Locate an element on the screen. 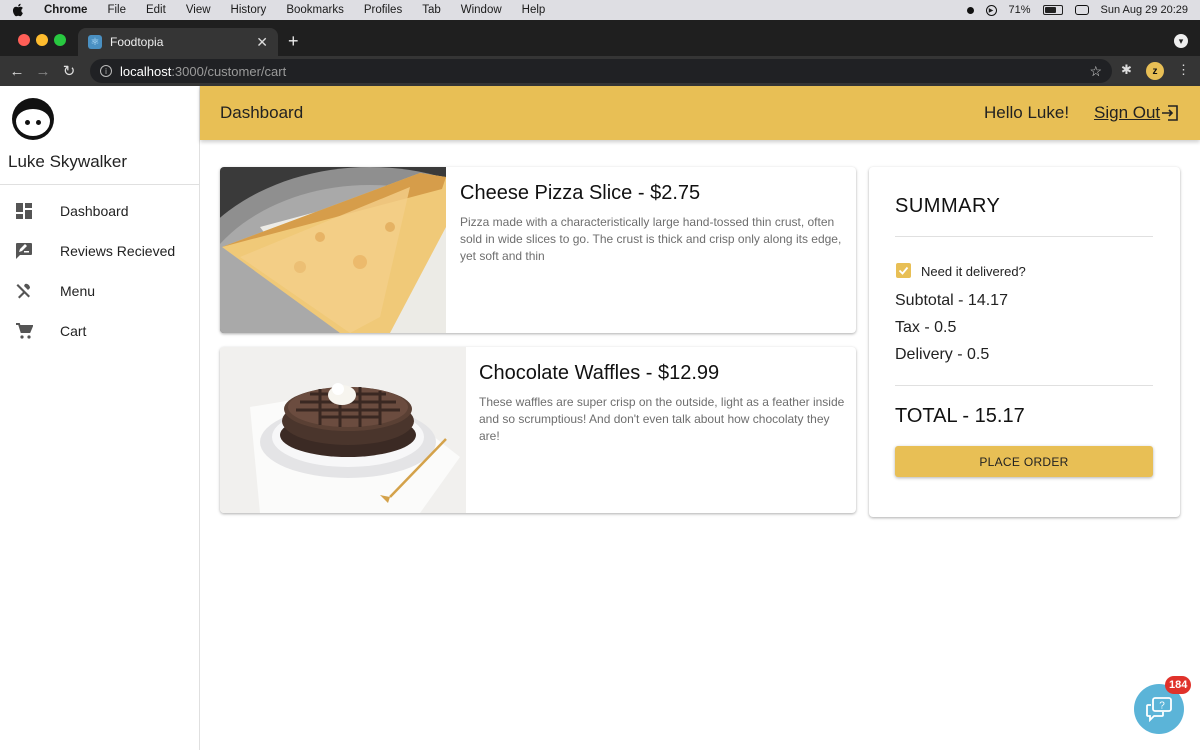 The image size is (1200, 750). menu-window: Window is located at coordinates (481, 10).